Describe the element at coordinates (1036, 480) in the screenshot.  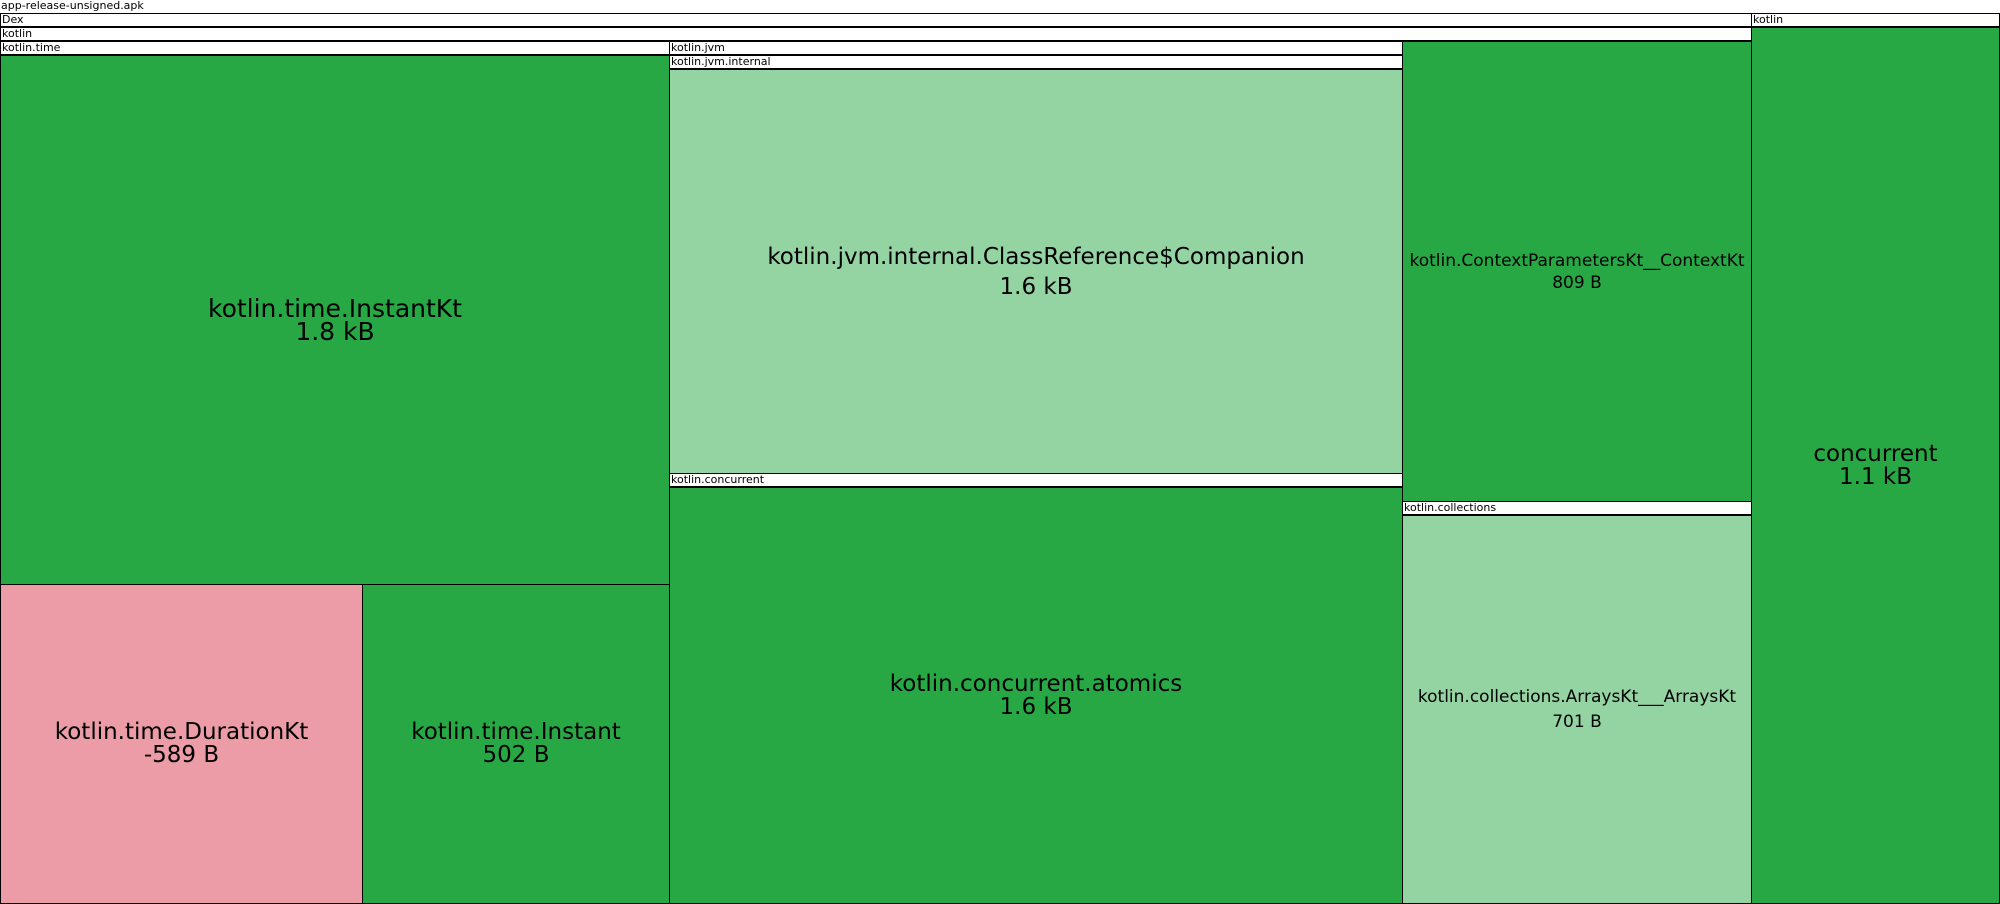
I see `header-kotlin-concurrent: kotlin.concurrent` at that location.